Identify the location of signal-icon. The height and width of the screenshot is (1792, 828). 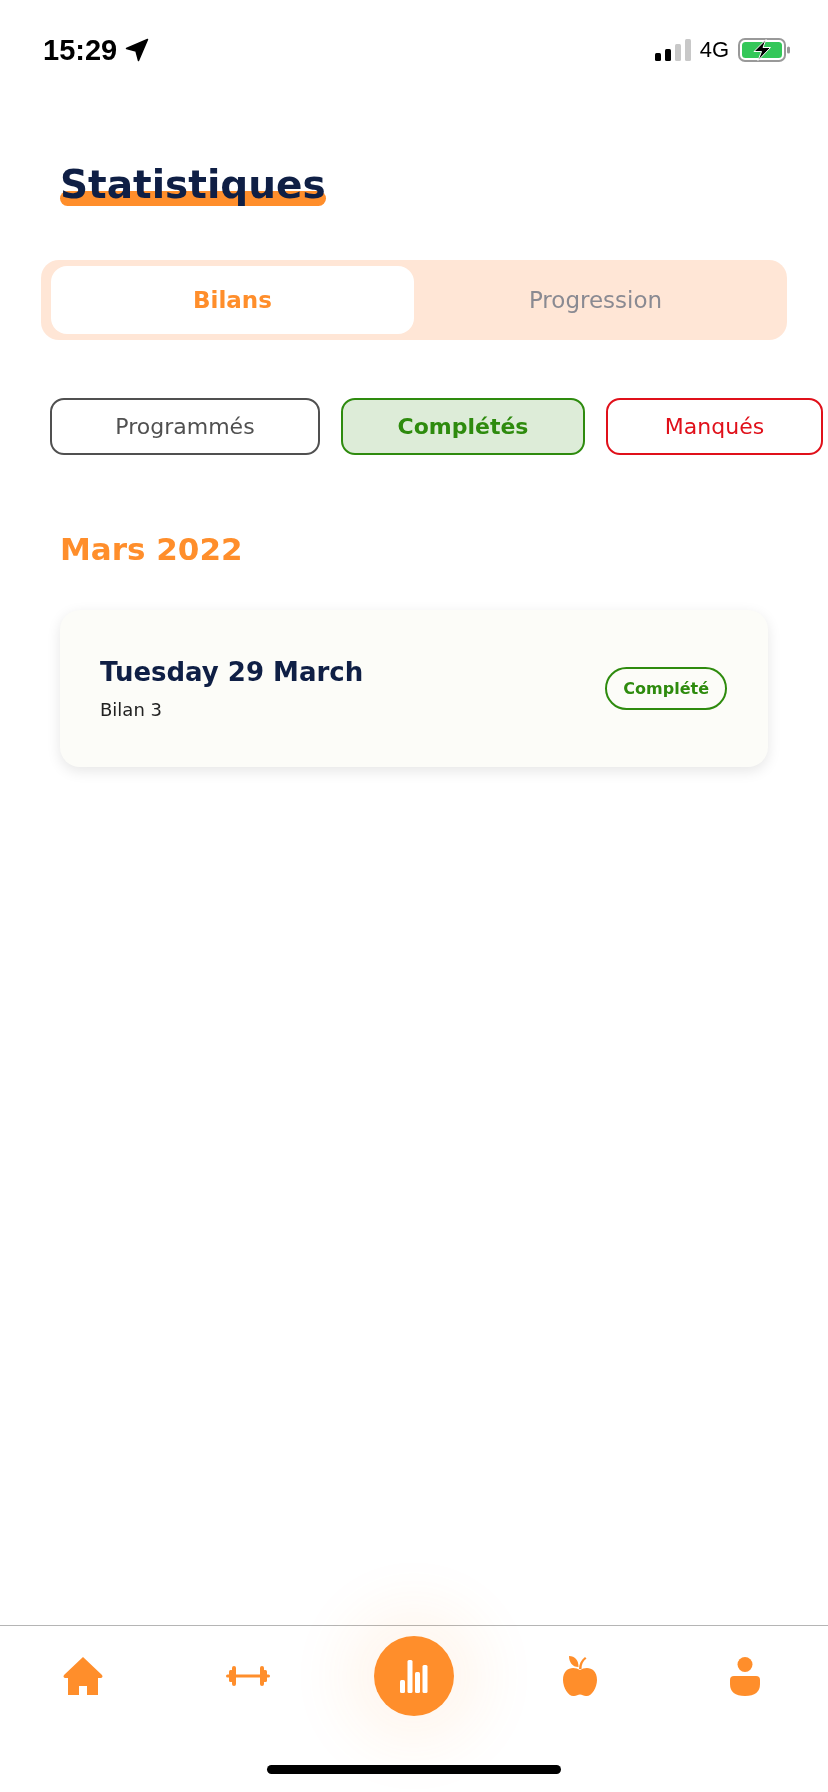
(672, 50).